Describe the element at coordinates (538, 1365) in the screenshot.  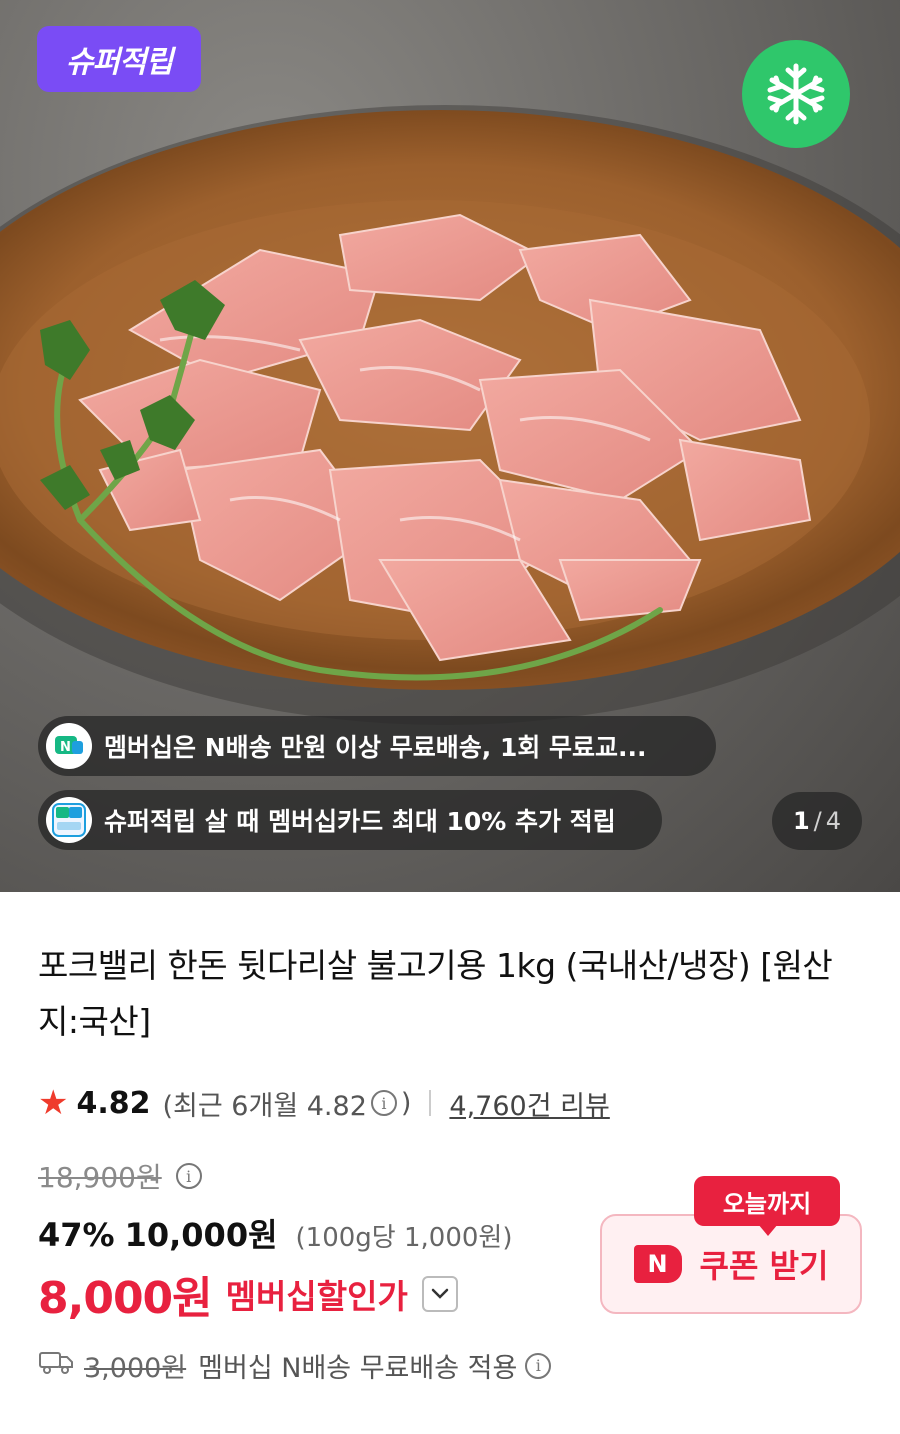
I see `shipping-info-icon: i` at that location.